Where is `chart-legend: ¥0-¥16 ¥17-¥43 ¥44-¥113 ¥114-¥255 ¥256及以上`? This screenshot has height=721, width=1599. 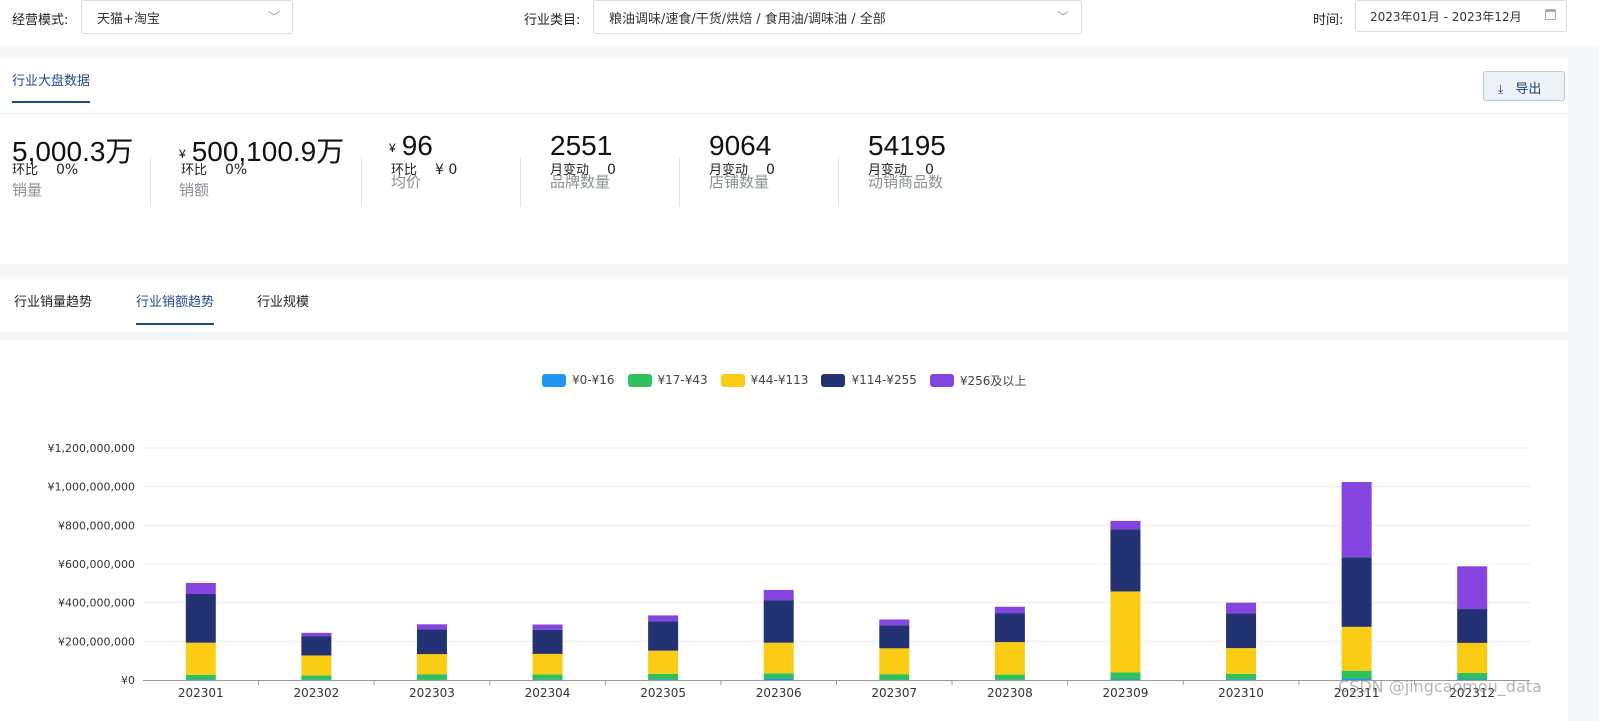
chart-legend: ¥0-¥16 ¥17-¥43 ¥44-¥113 ¥114-¥255 ¥256及以上 is located at coordinates (790, 380).